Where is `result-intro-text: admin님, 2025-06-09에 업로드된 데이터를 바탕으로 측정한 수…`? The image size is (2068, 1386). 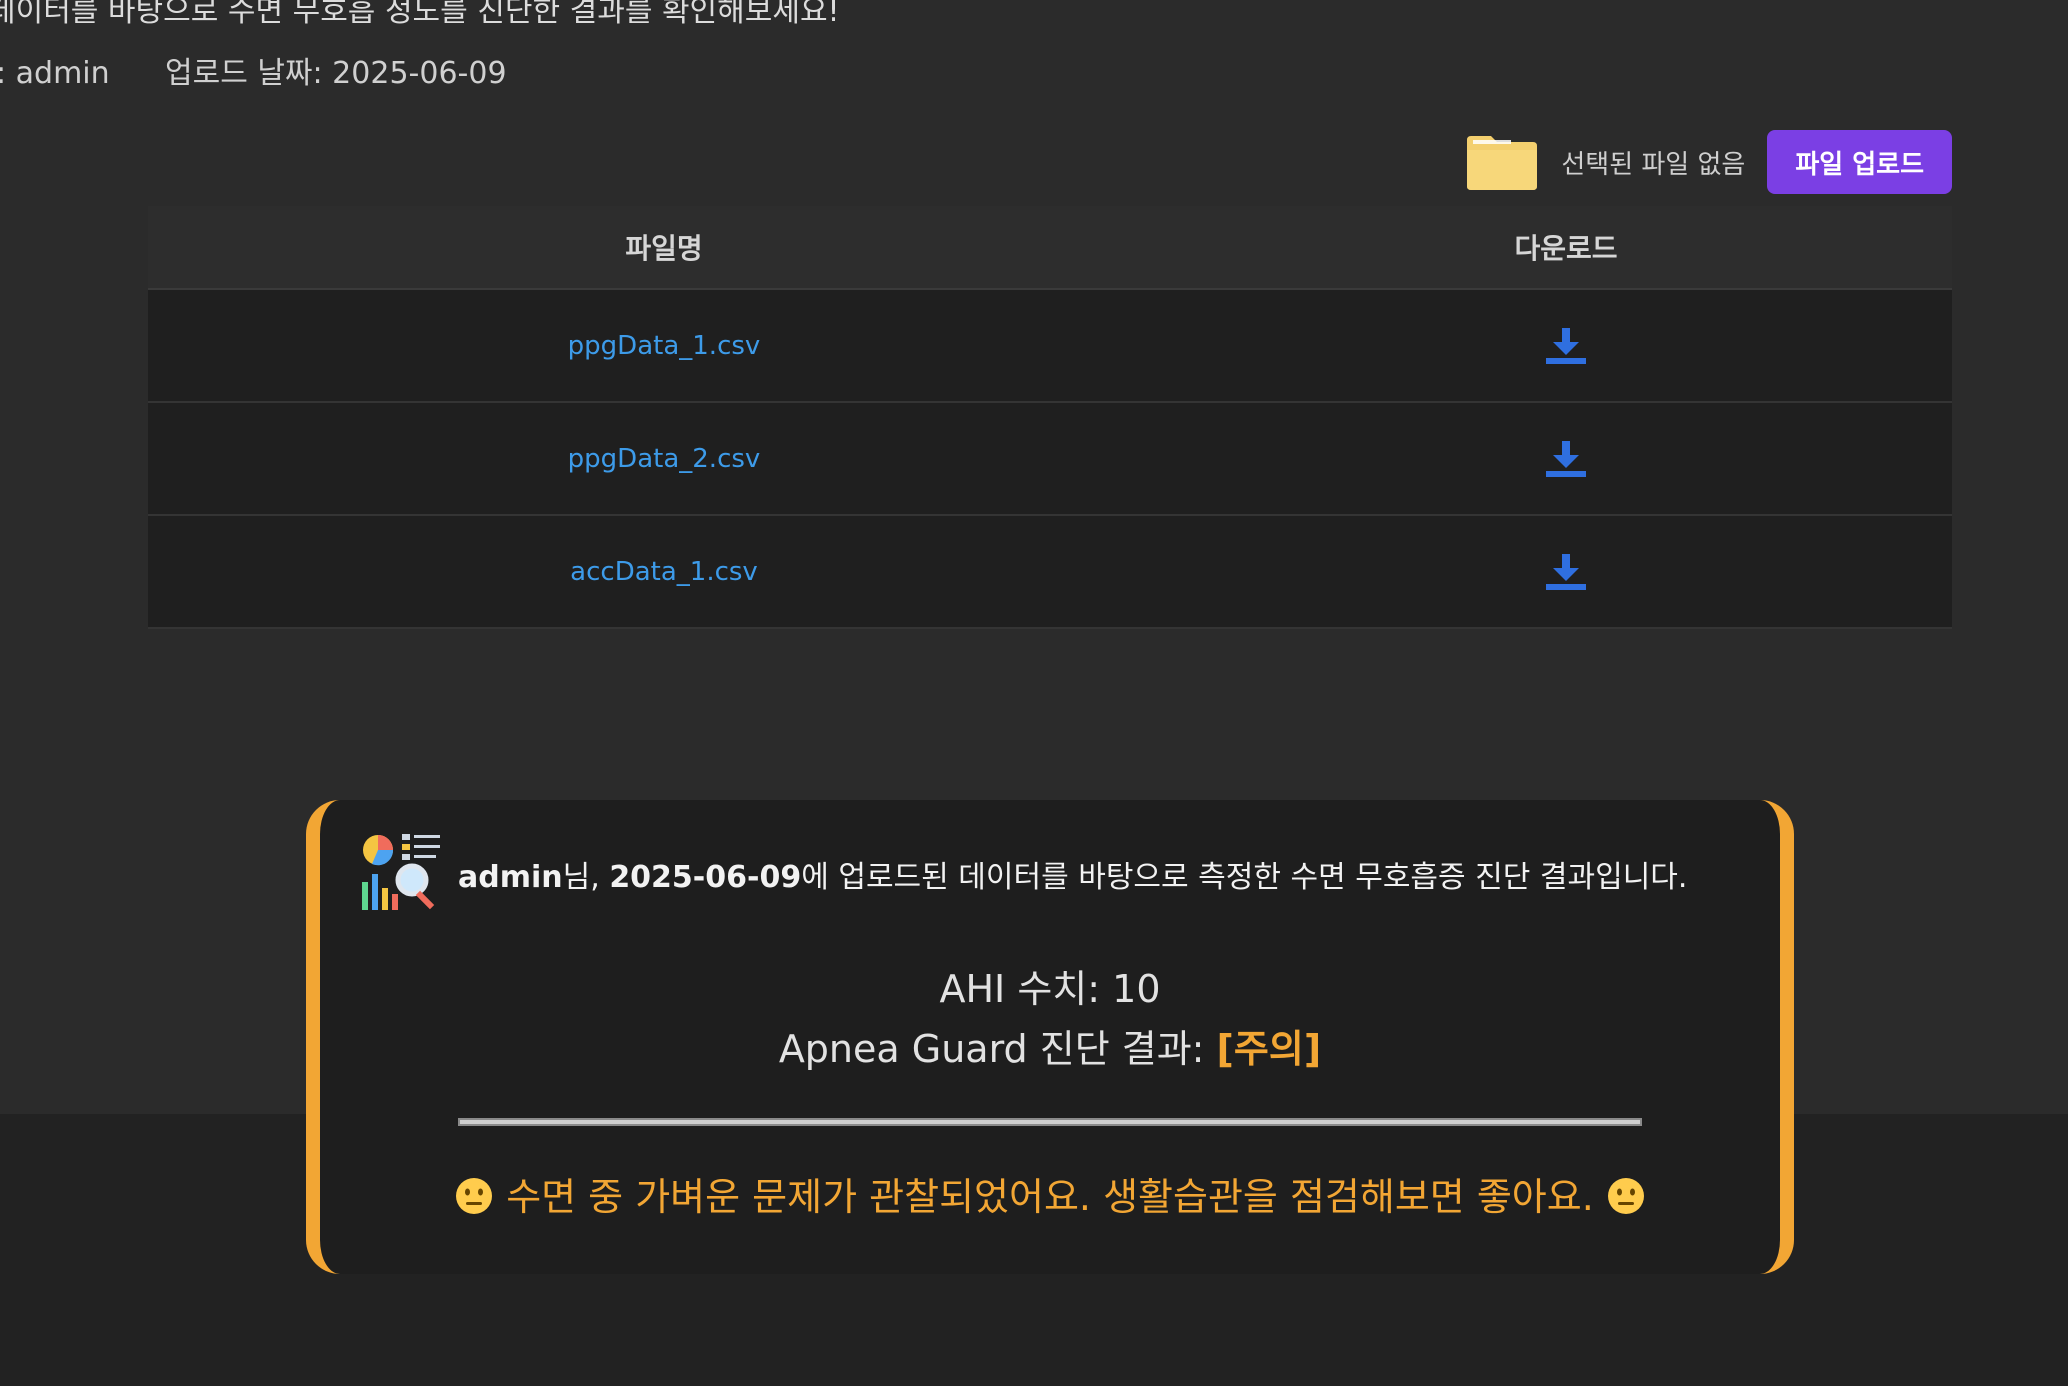 result-intro-text: admin님, 2025-06-09에 업로드된 데이터를 바탕으로 측정한 수… is located at coordinates (1072, 874).